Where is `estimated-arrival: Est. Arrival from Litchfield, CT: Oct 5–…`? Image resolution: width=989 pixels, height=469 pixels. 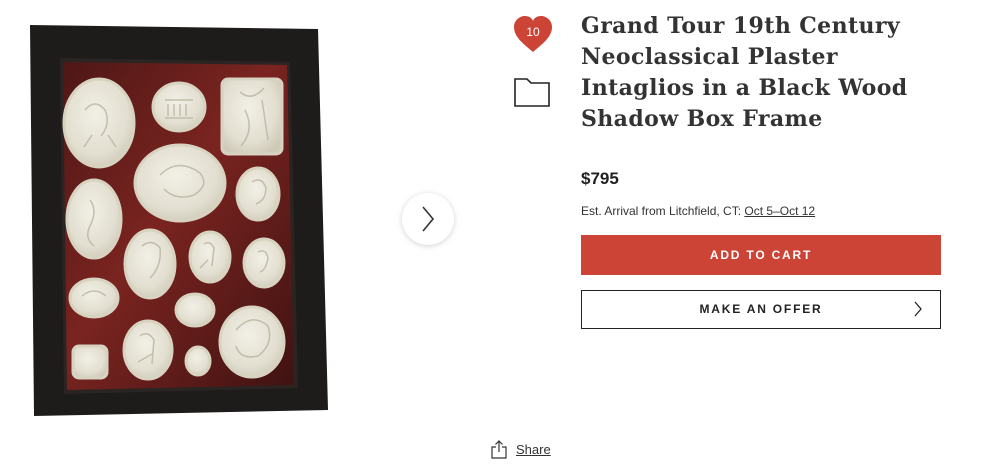 estimated-arrival: Est. Arrival from Litchfield, CT: Oct 5–… is located at coordinates (698, 211).